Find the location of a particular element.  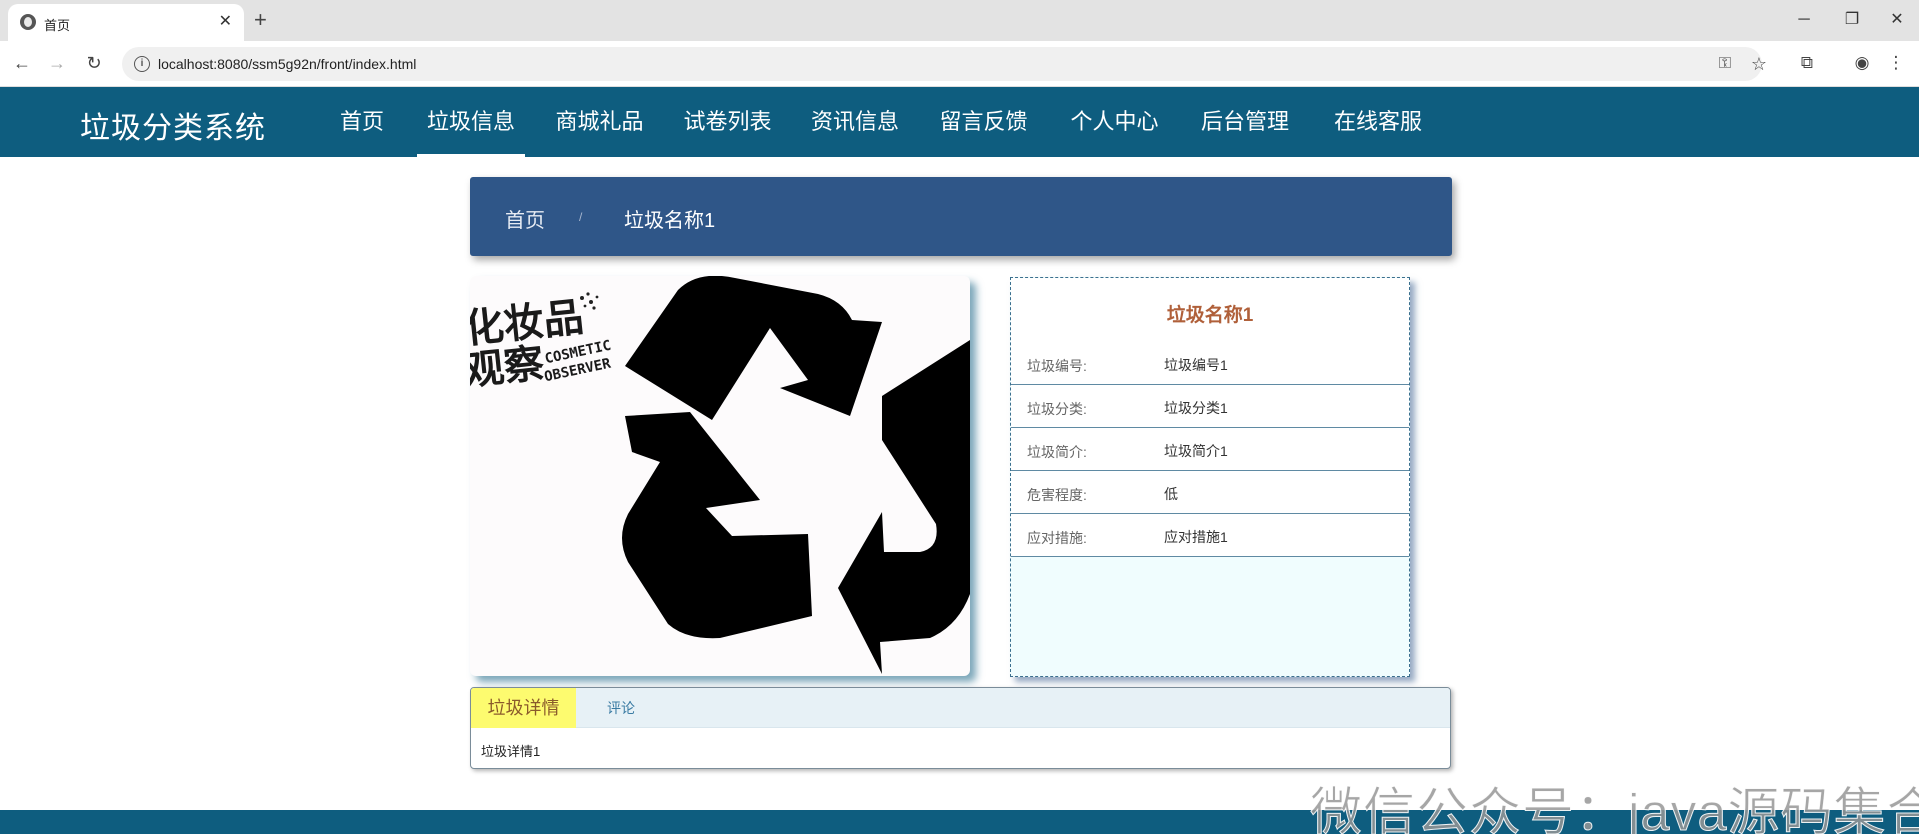

info-label: 危害程度: is located at coordinates (1057, 495).